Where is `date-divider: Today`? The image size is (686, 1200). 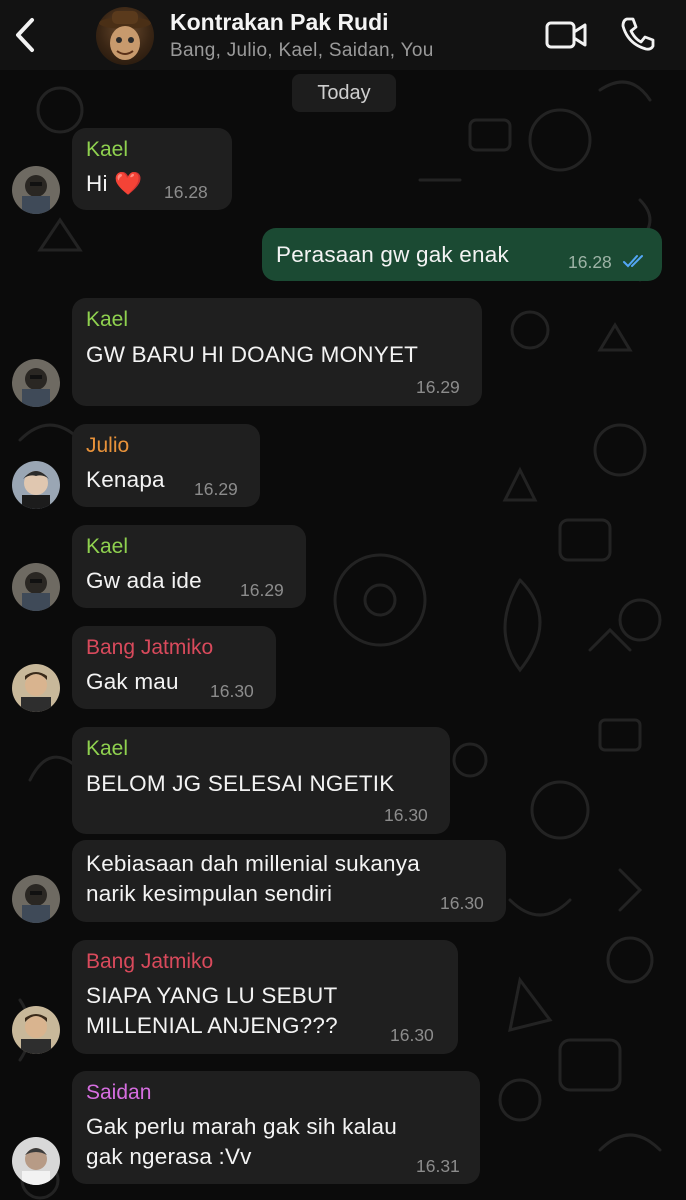 date-divider: Today is located at coordinates (344, 93).